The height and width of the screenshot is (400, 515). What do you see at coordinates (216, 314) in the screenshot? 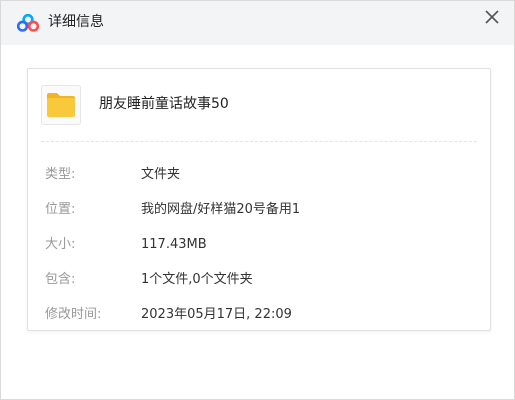
I see `detail-value: 2023年05月17日, 22:09` at bounding box center [216, 314].